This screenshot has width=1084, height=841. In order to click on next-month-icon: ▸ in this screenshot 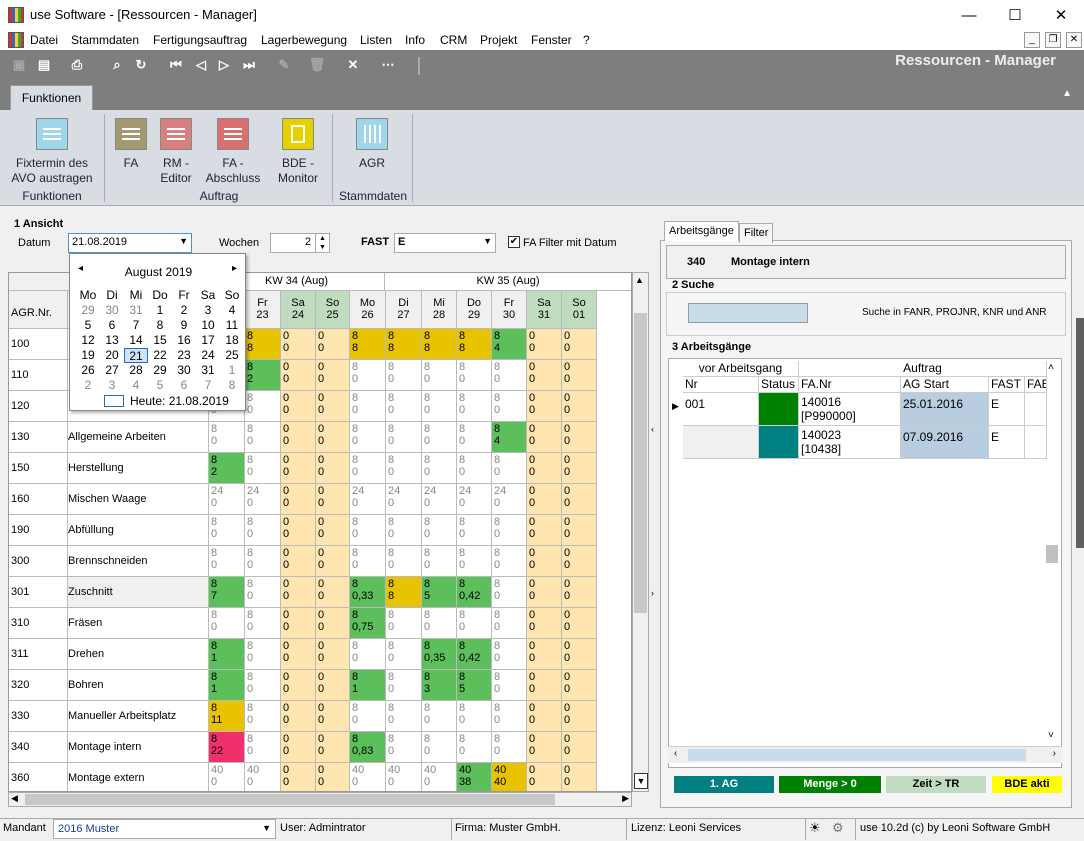, I will do `click(234, 268)`.